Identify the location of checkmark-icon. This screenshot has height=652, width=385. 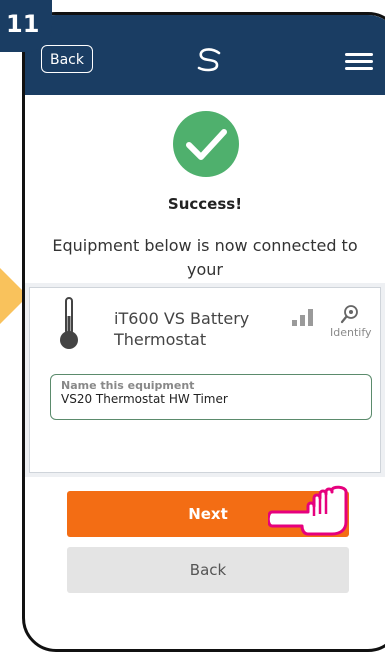
(206, 144).